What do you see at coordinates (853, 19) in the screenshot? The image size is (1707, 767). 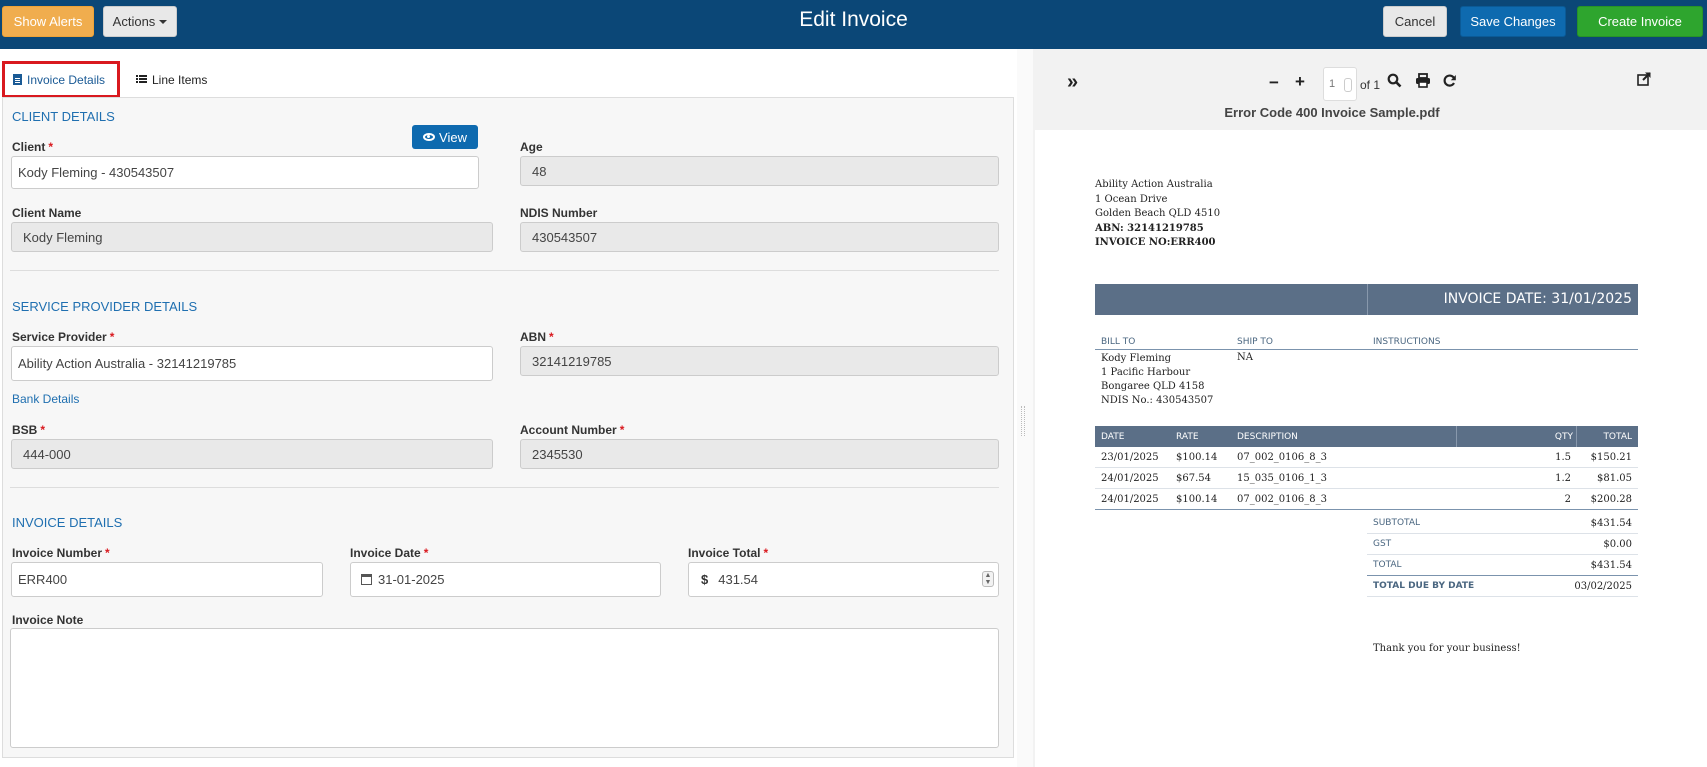 I see `page-title: Edit Invoice` at bounding box center [853, 19].